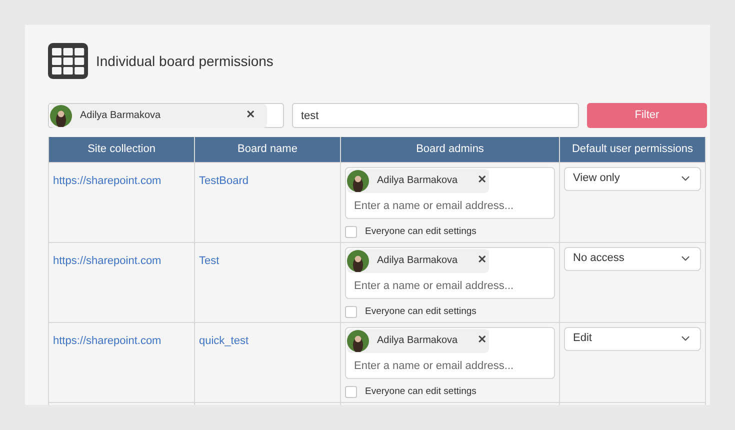 The image size is (735, 430). I want to click on column-header: Default user permissions, so click(633, 149).